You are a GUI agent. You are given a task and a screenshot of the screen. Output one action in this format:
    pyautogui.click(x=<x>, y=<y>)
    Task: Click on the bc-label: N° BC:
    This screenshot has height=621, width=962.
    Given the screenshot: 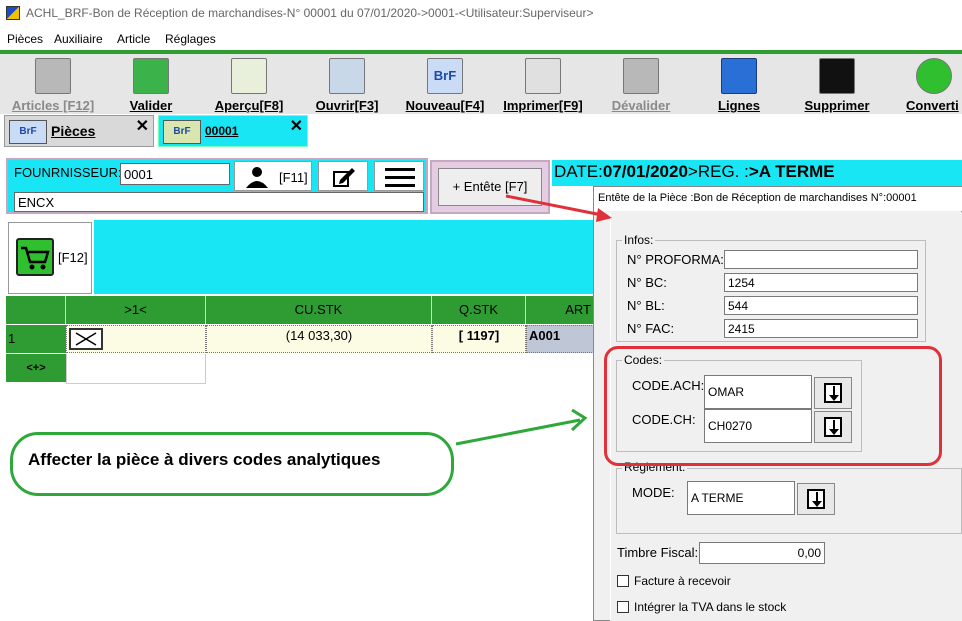 What is the action you would take?
    pyautogui.click(x=647, y=282)
    